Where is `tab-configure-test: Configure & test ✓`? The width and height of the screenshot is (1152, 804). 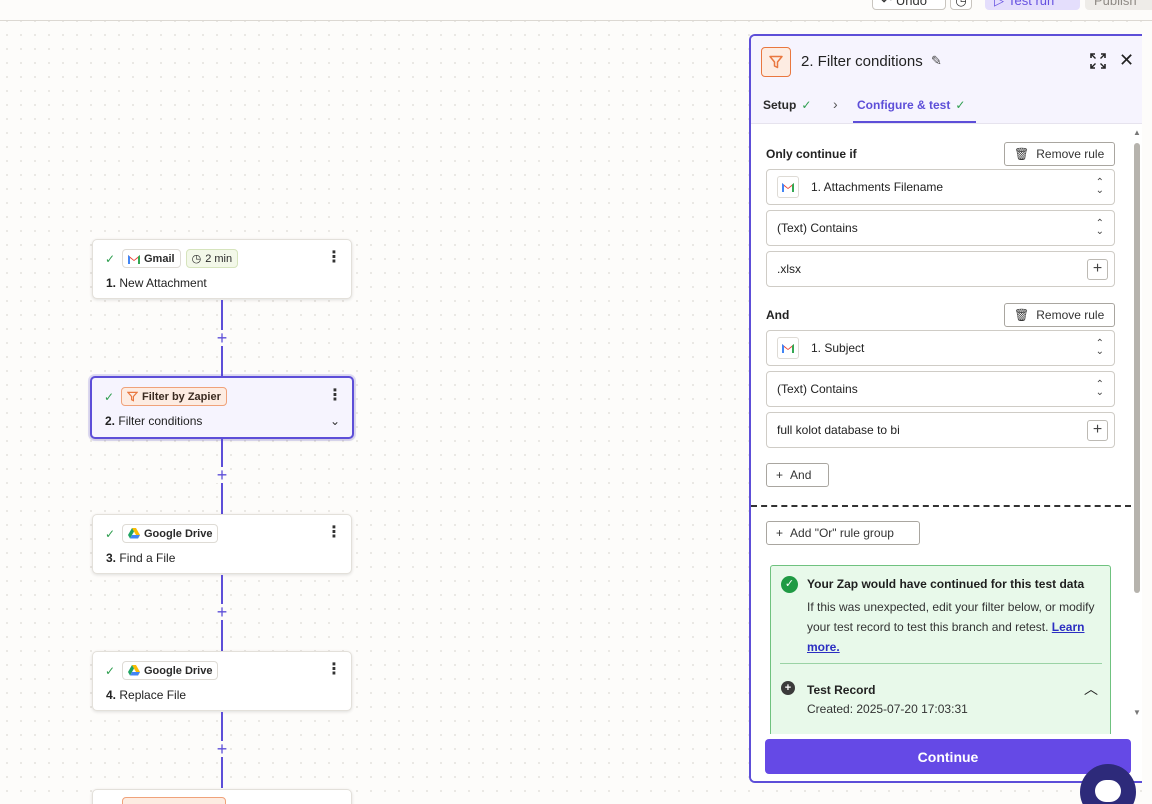 tab-configure-test: Configure & test ✓ is located at coordinates (911, 105).